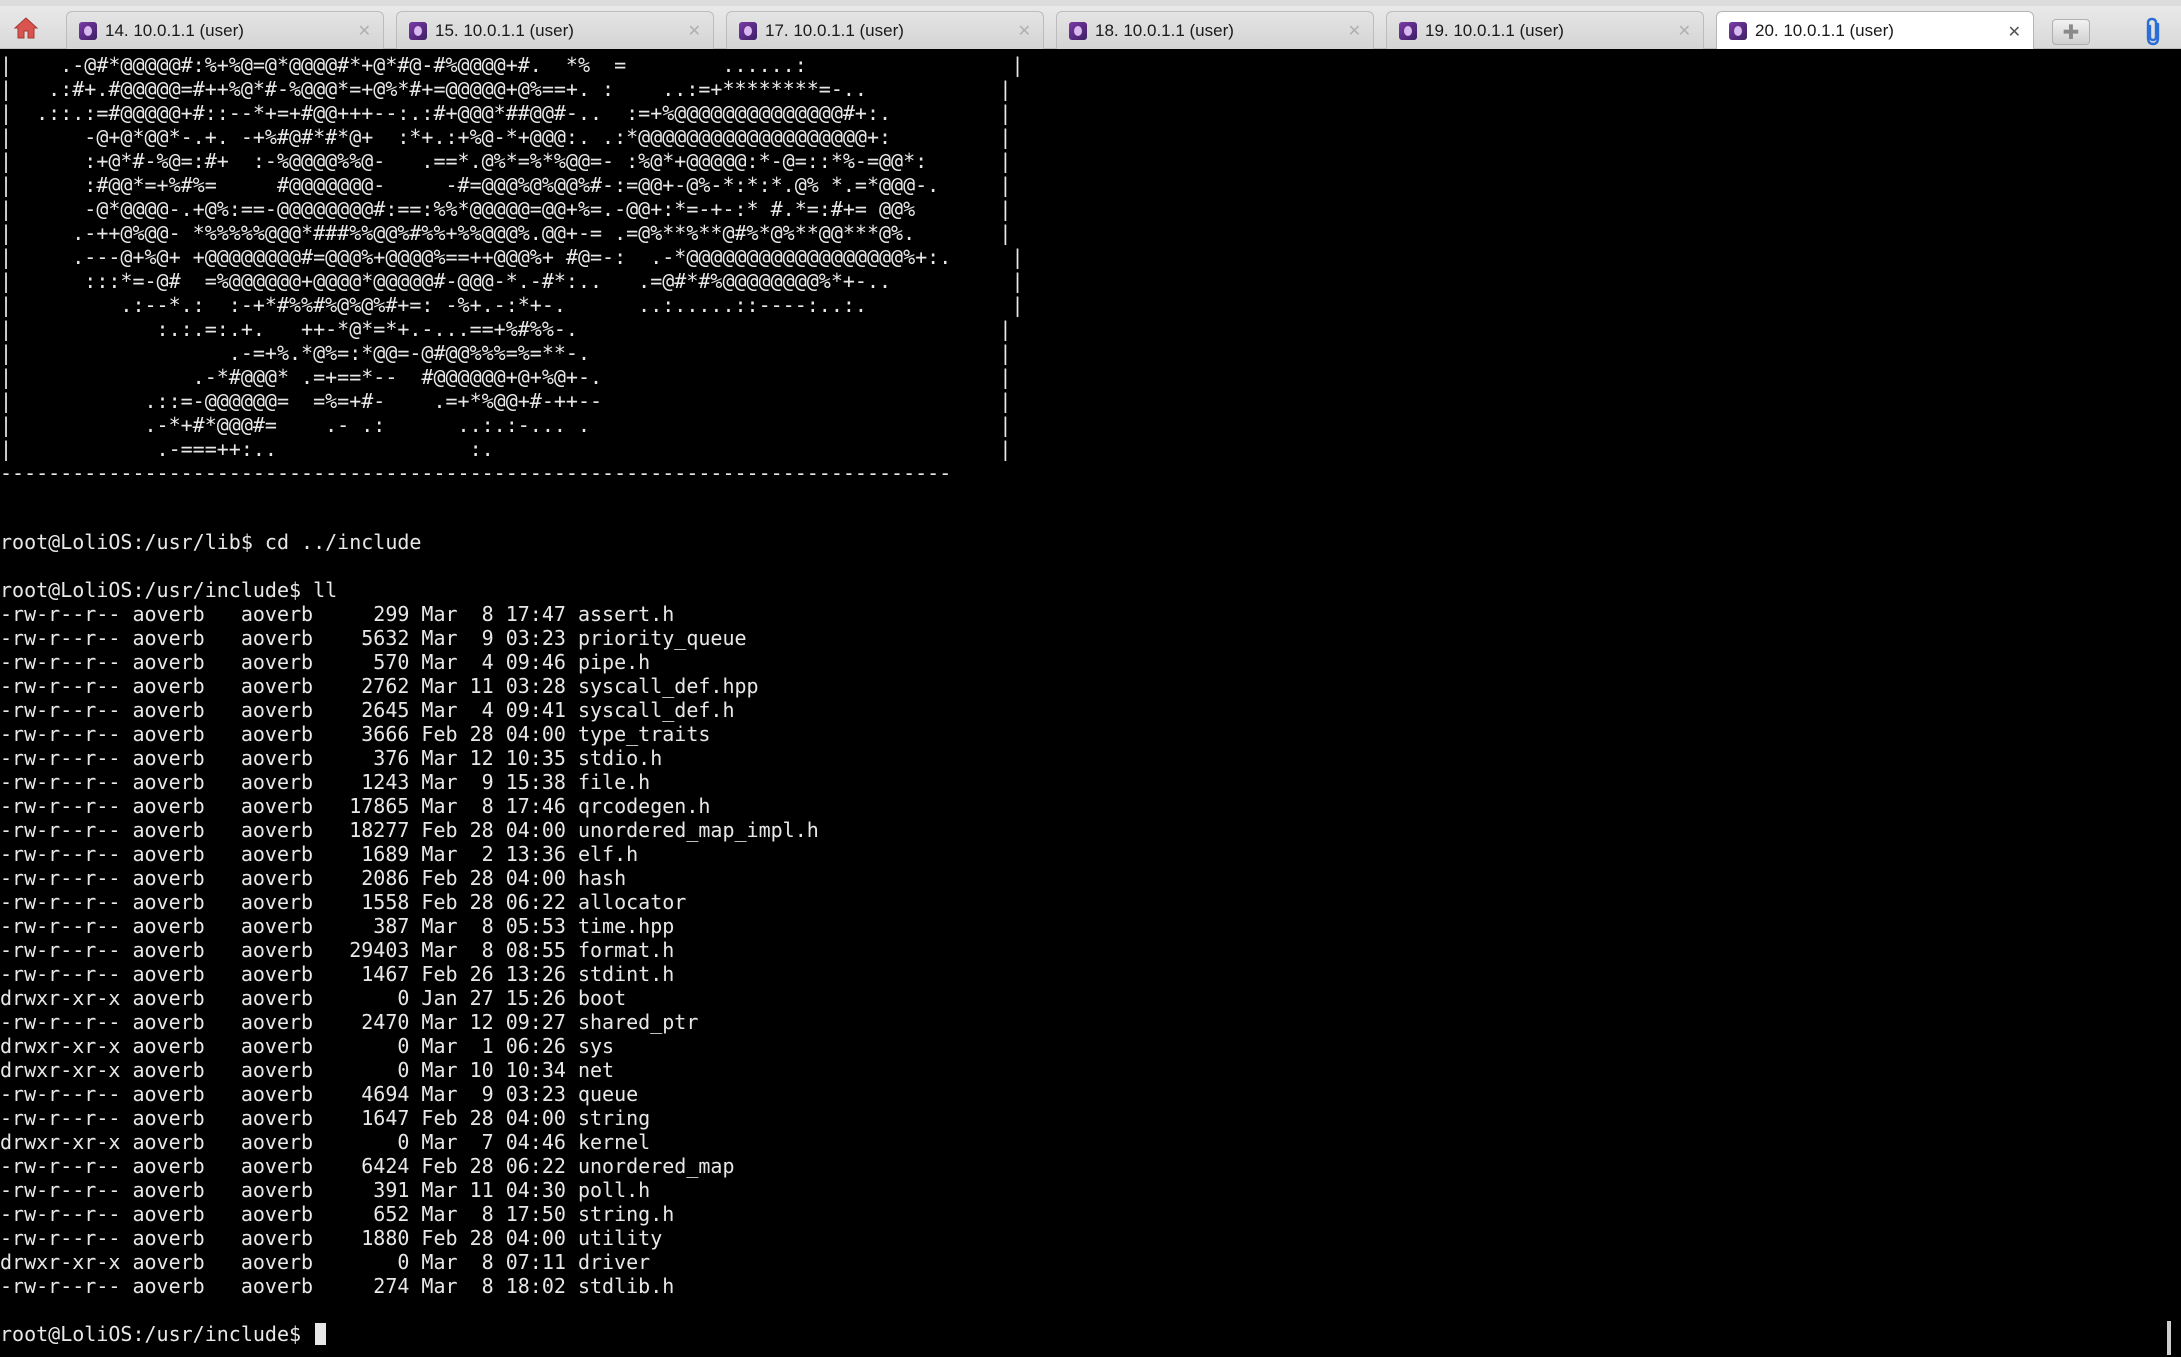  I want to click on text-cursor, so click(321, 1334).